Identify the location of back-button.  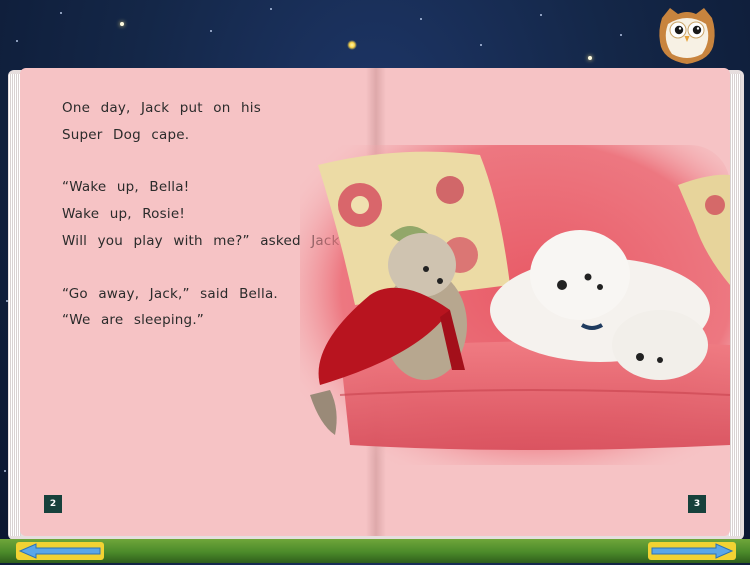
(59, 551).